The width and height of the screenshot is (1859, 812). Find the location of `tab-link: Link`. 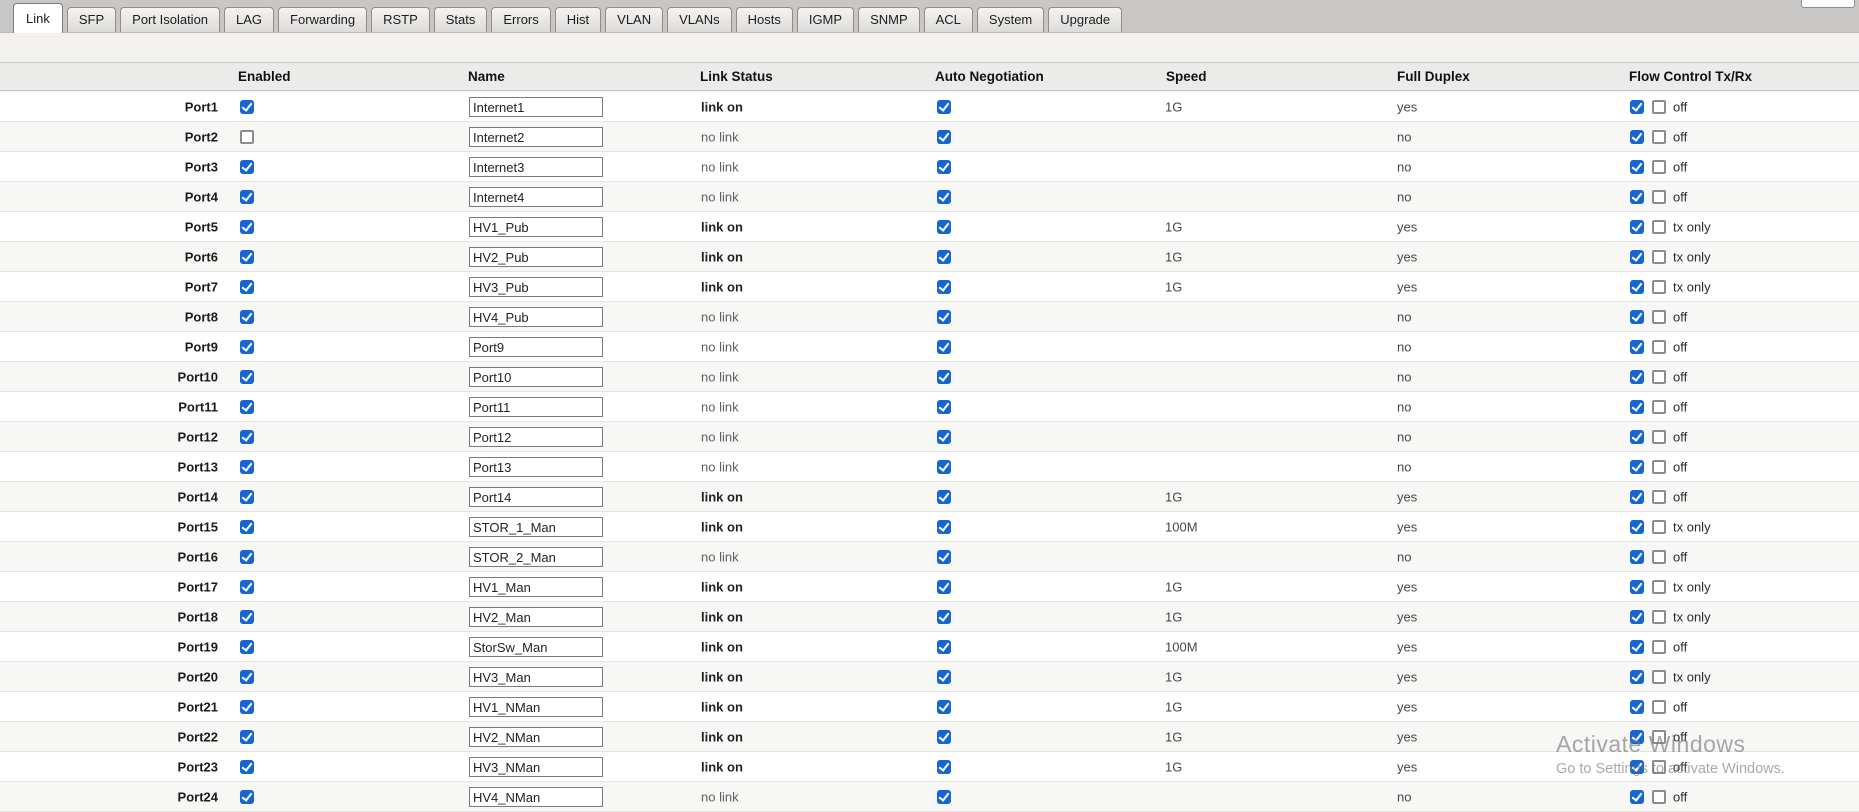

tab-link: Link is located at coordinates (38, 18).